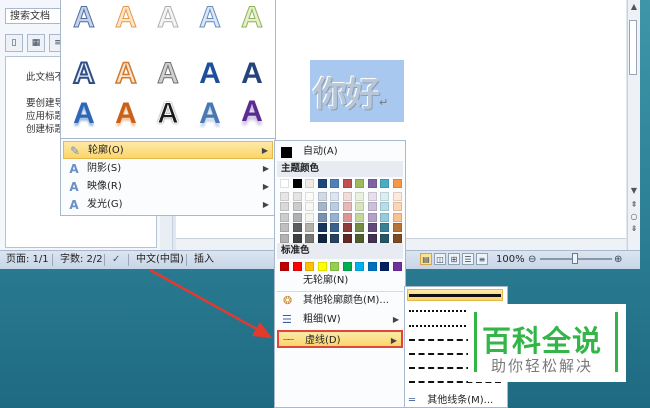  Describe the element at coordinates (618, 260) in the screenshot. I see `zoom-in-icon: ⊕` at that location.